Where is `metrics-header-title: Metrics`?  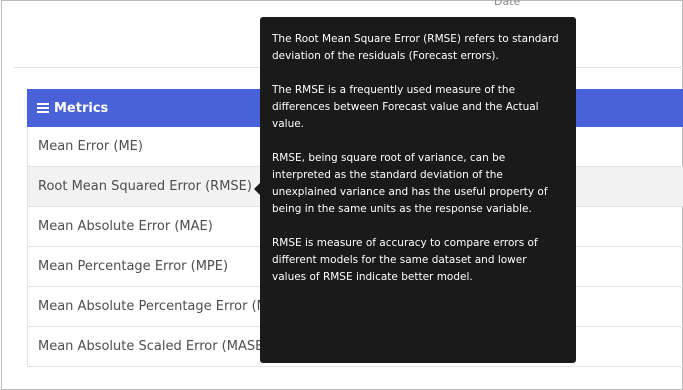
metrics-header-title: Metrics is located at coordinates (81, 108).